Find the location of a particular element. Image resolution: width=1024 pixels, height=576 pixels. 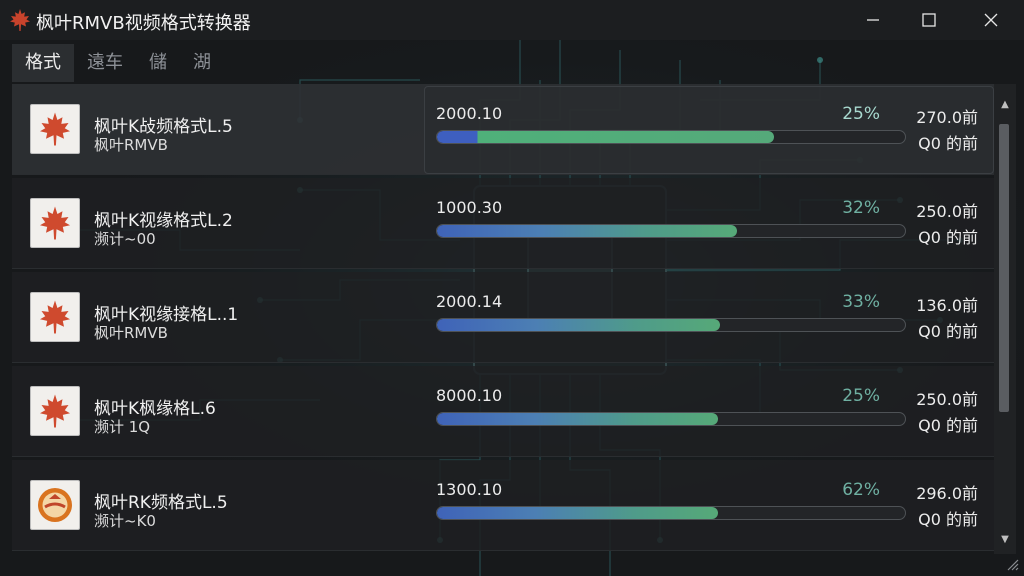

progress-percent: 62% is located at coordinates (861, 490).